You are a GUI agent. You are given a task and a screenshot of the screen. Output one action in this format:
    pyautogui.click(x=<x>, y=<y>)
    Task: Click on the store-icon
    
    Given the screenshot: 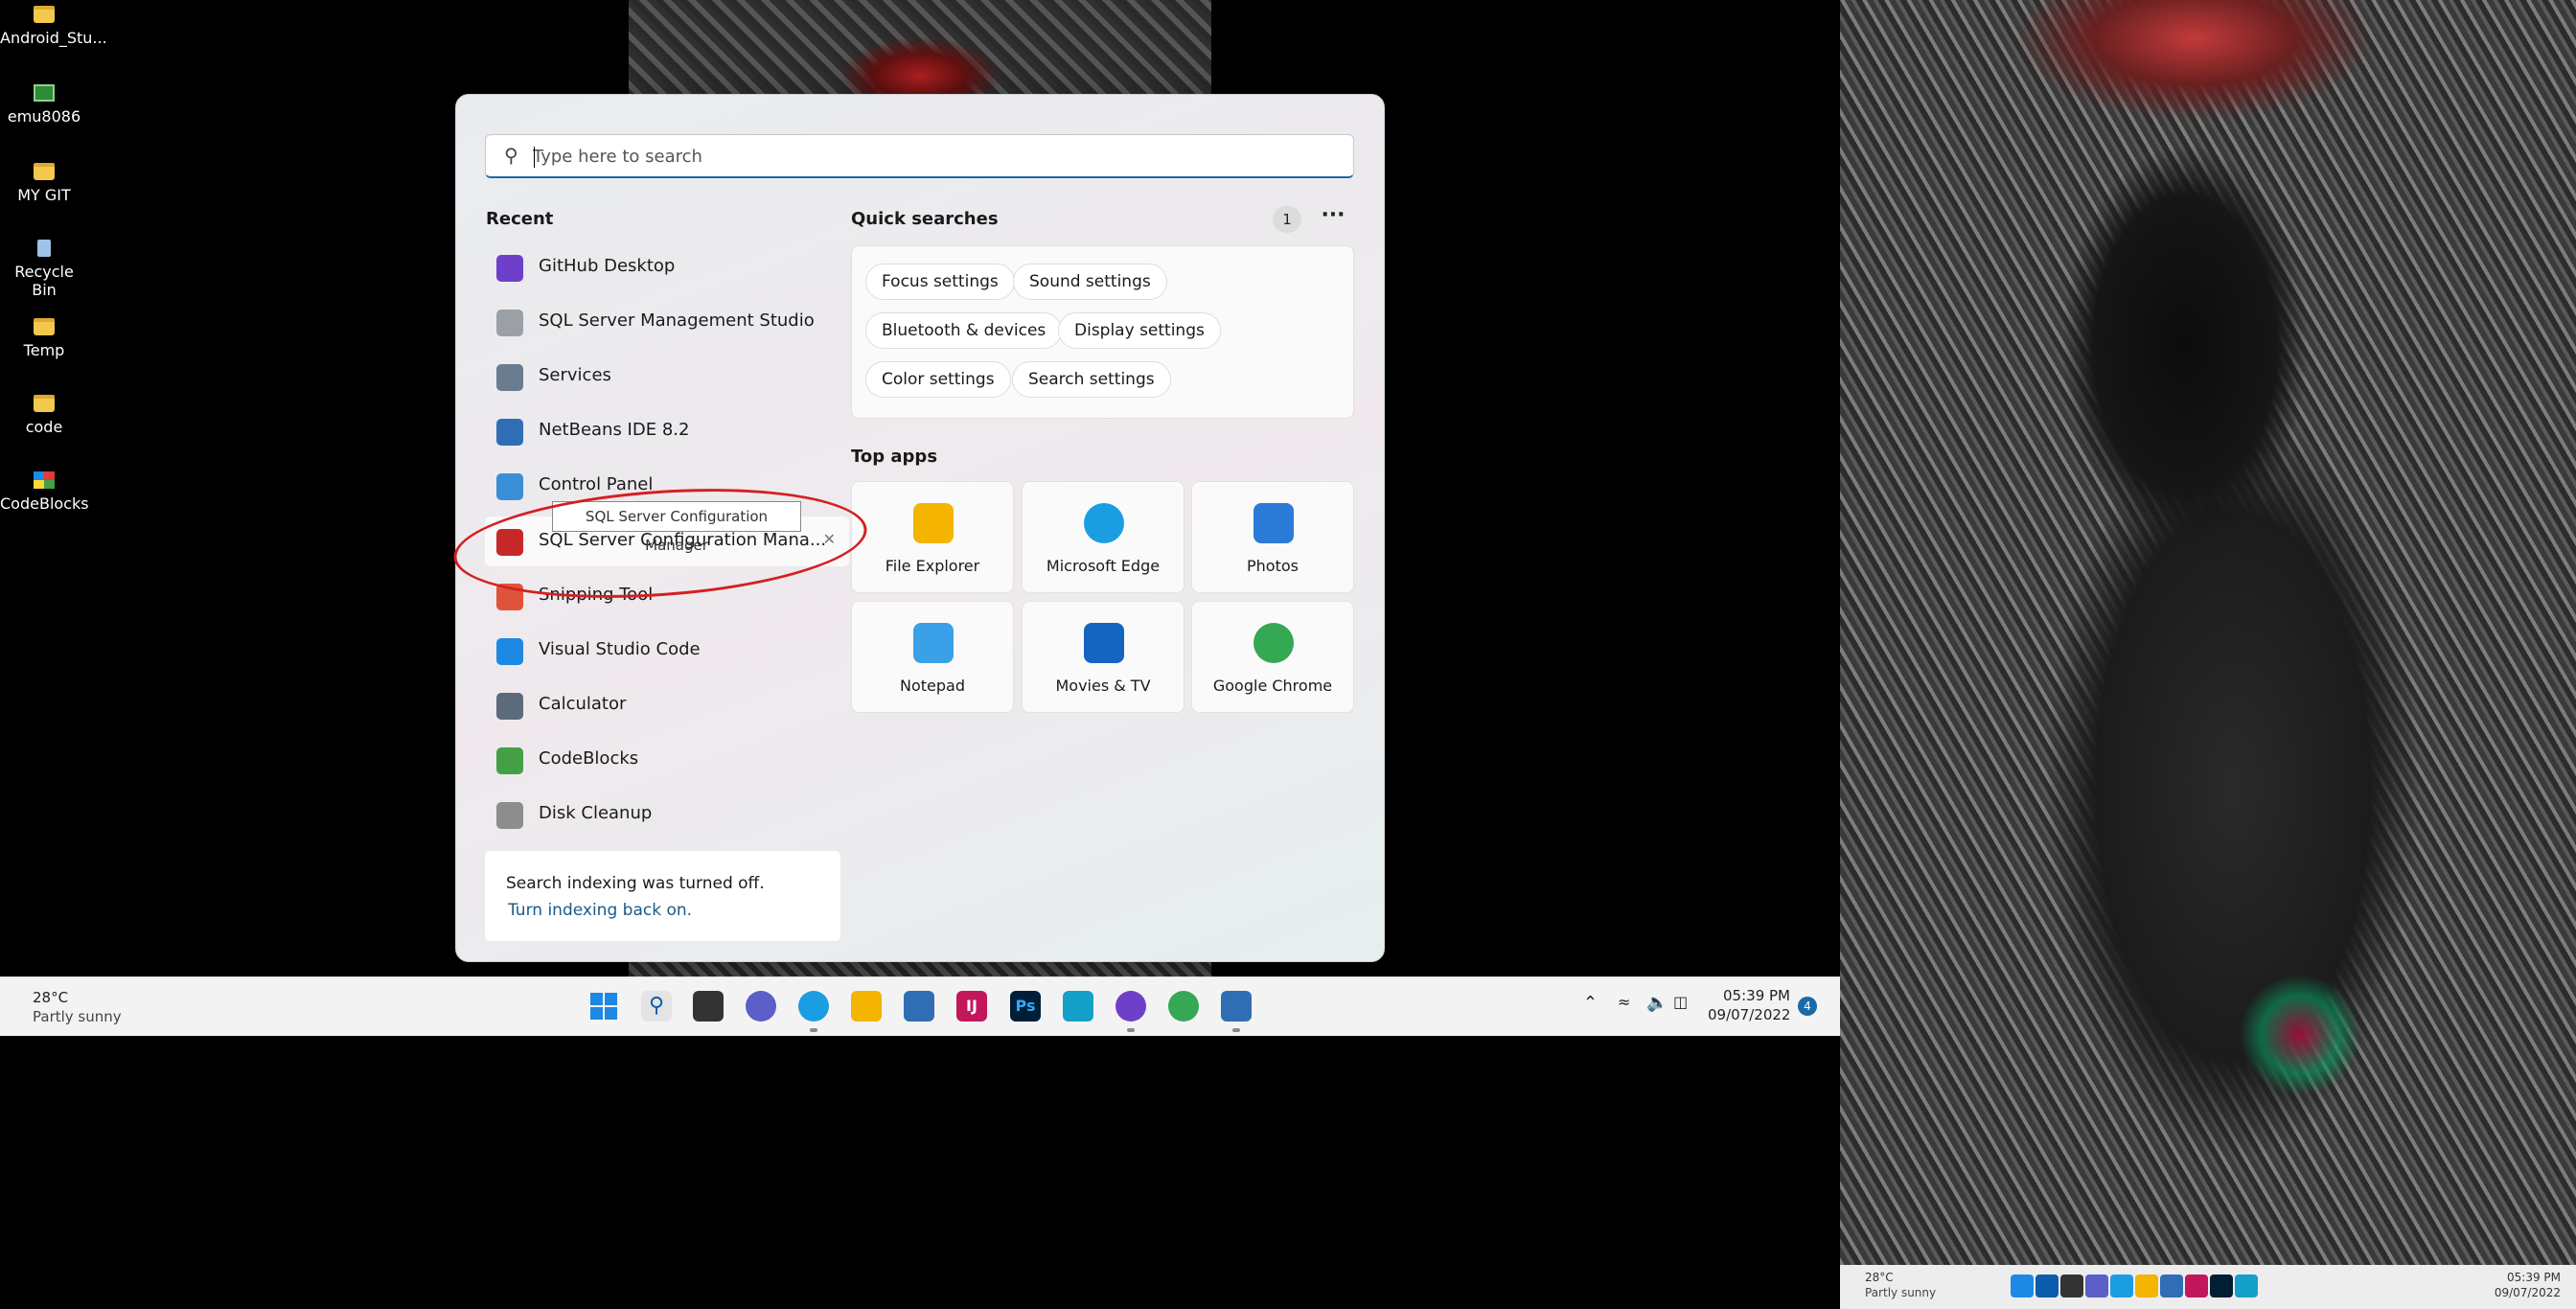 What is the action you would take?
    pyautogui.click(x=2171, y=1287)
    